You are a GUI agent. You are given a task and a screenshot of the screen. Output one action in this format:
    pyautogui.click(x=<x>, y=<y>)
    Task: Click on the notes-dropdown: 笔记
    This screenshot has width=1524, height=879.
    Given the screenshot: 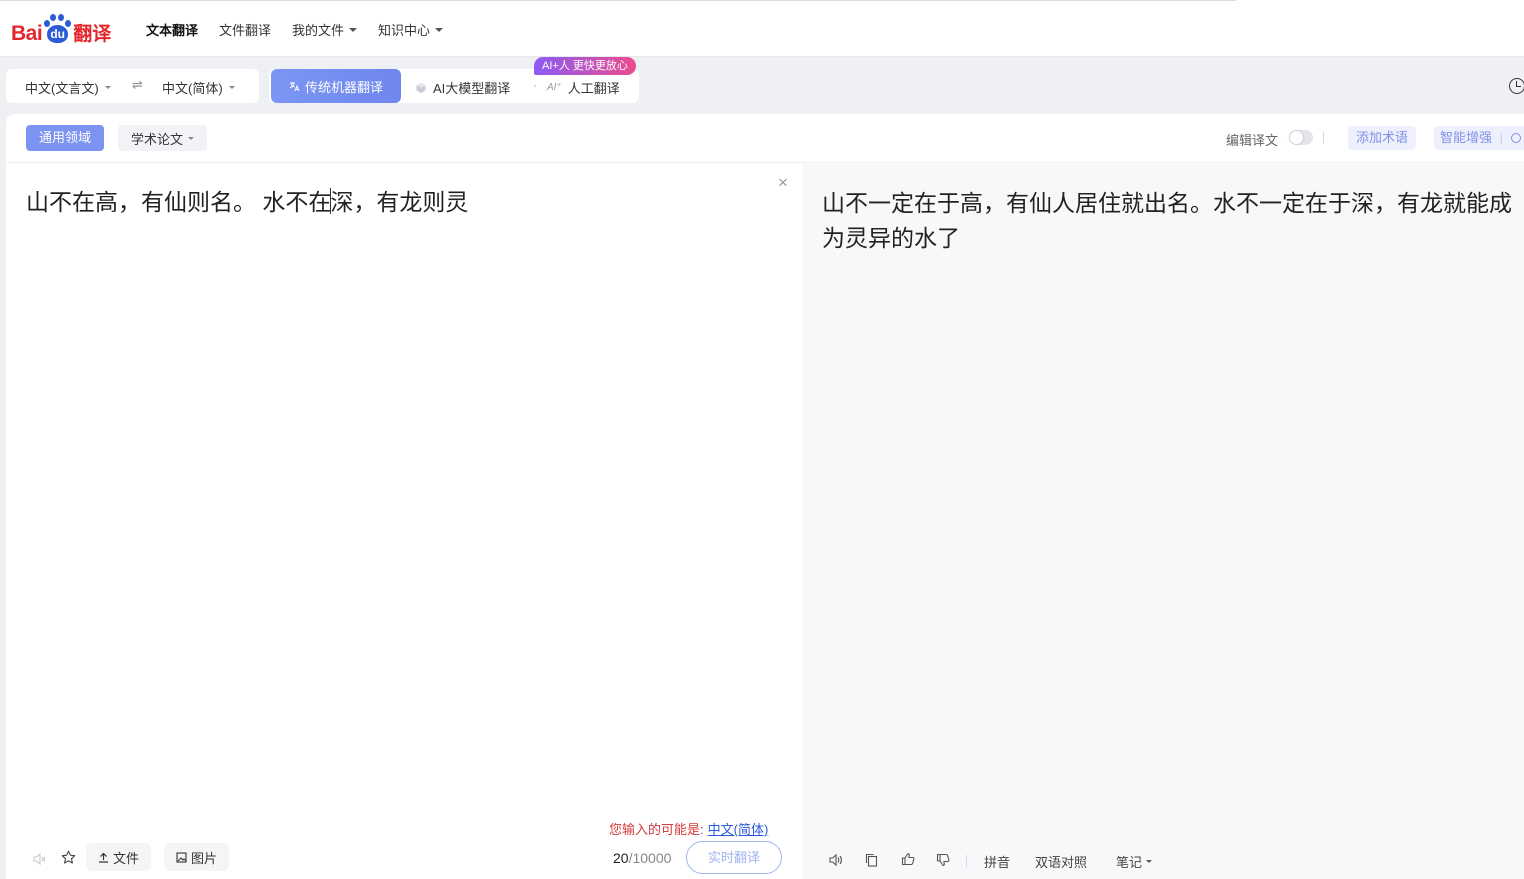 What is the action you would take?
    pyautogui.click(x=1134, y=861)
    